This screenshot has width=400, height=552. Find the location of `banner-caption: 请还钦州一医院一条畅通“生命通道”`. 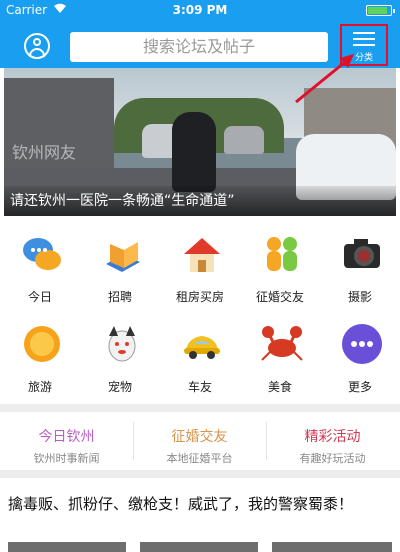

banner-caption: 请还钦州一医院一条畅通“生命通道” is located at coordinates (200, 201).